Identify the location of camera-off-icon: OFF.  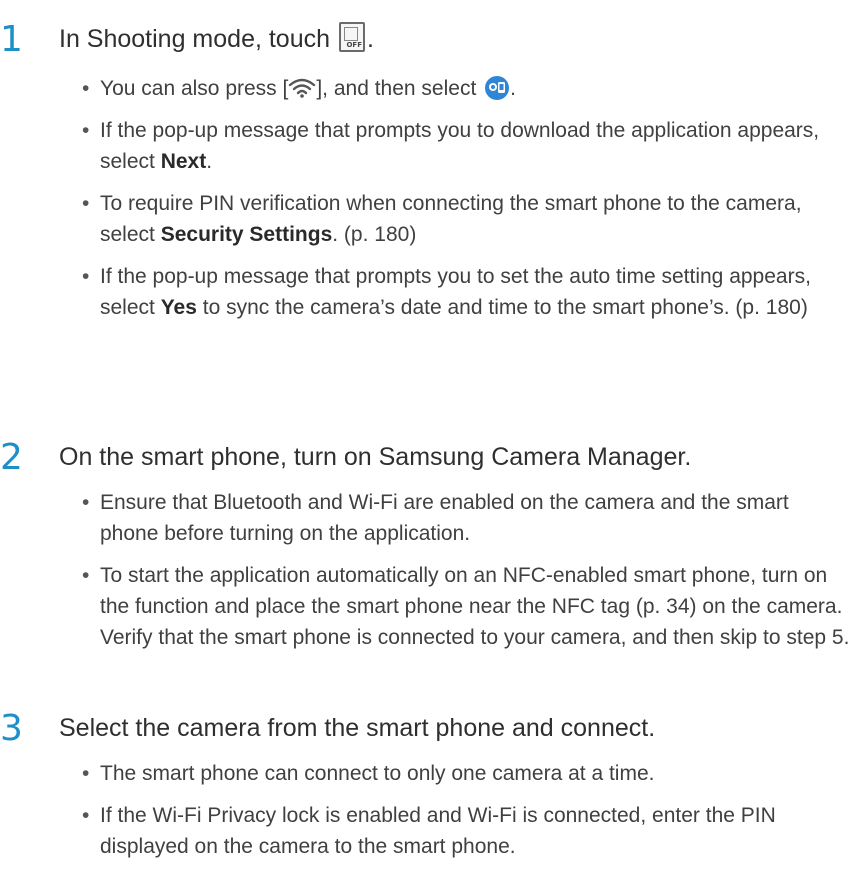
(351, 37).